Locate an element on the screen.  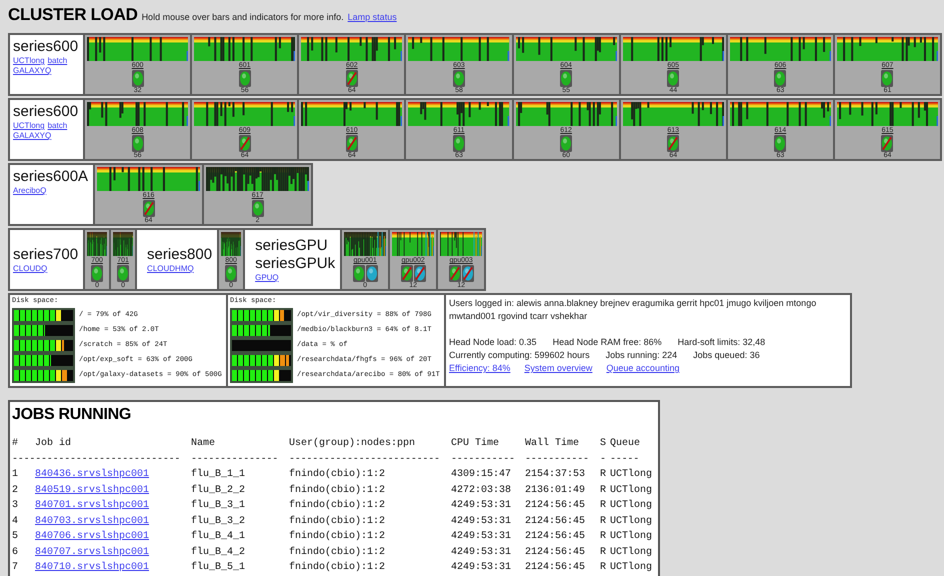
column-header: # is located at coordinates (16, 444).